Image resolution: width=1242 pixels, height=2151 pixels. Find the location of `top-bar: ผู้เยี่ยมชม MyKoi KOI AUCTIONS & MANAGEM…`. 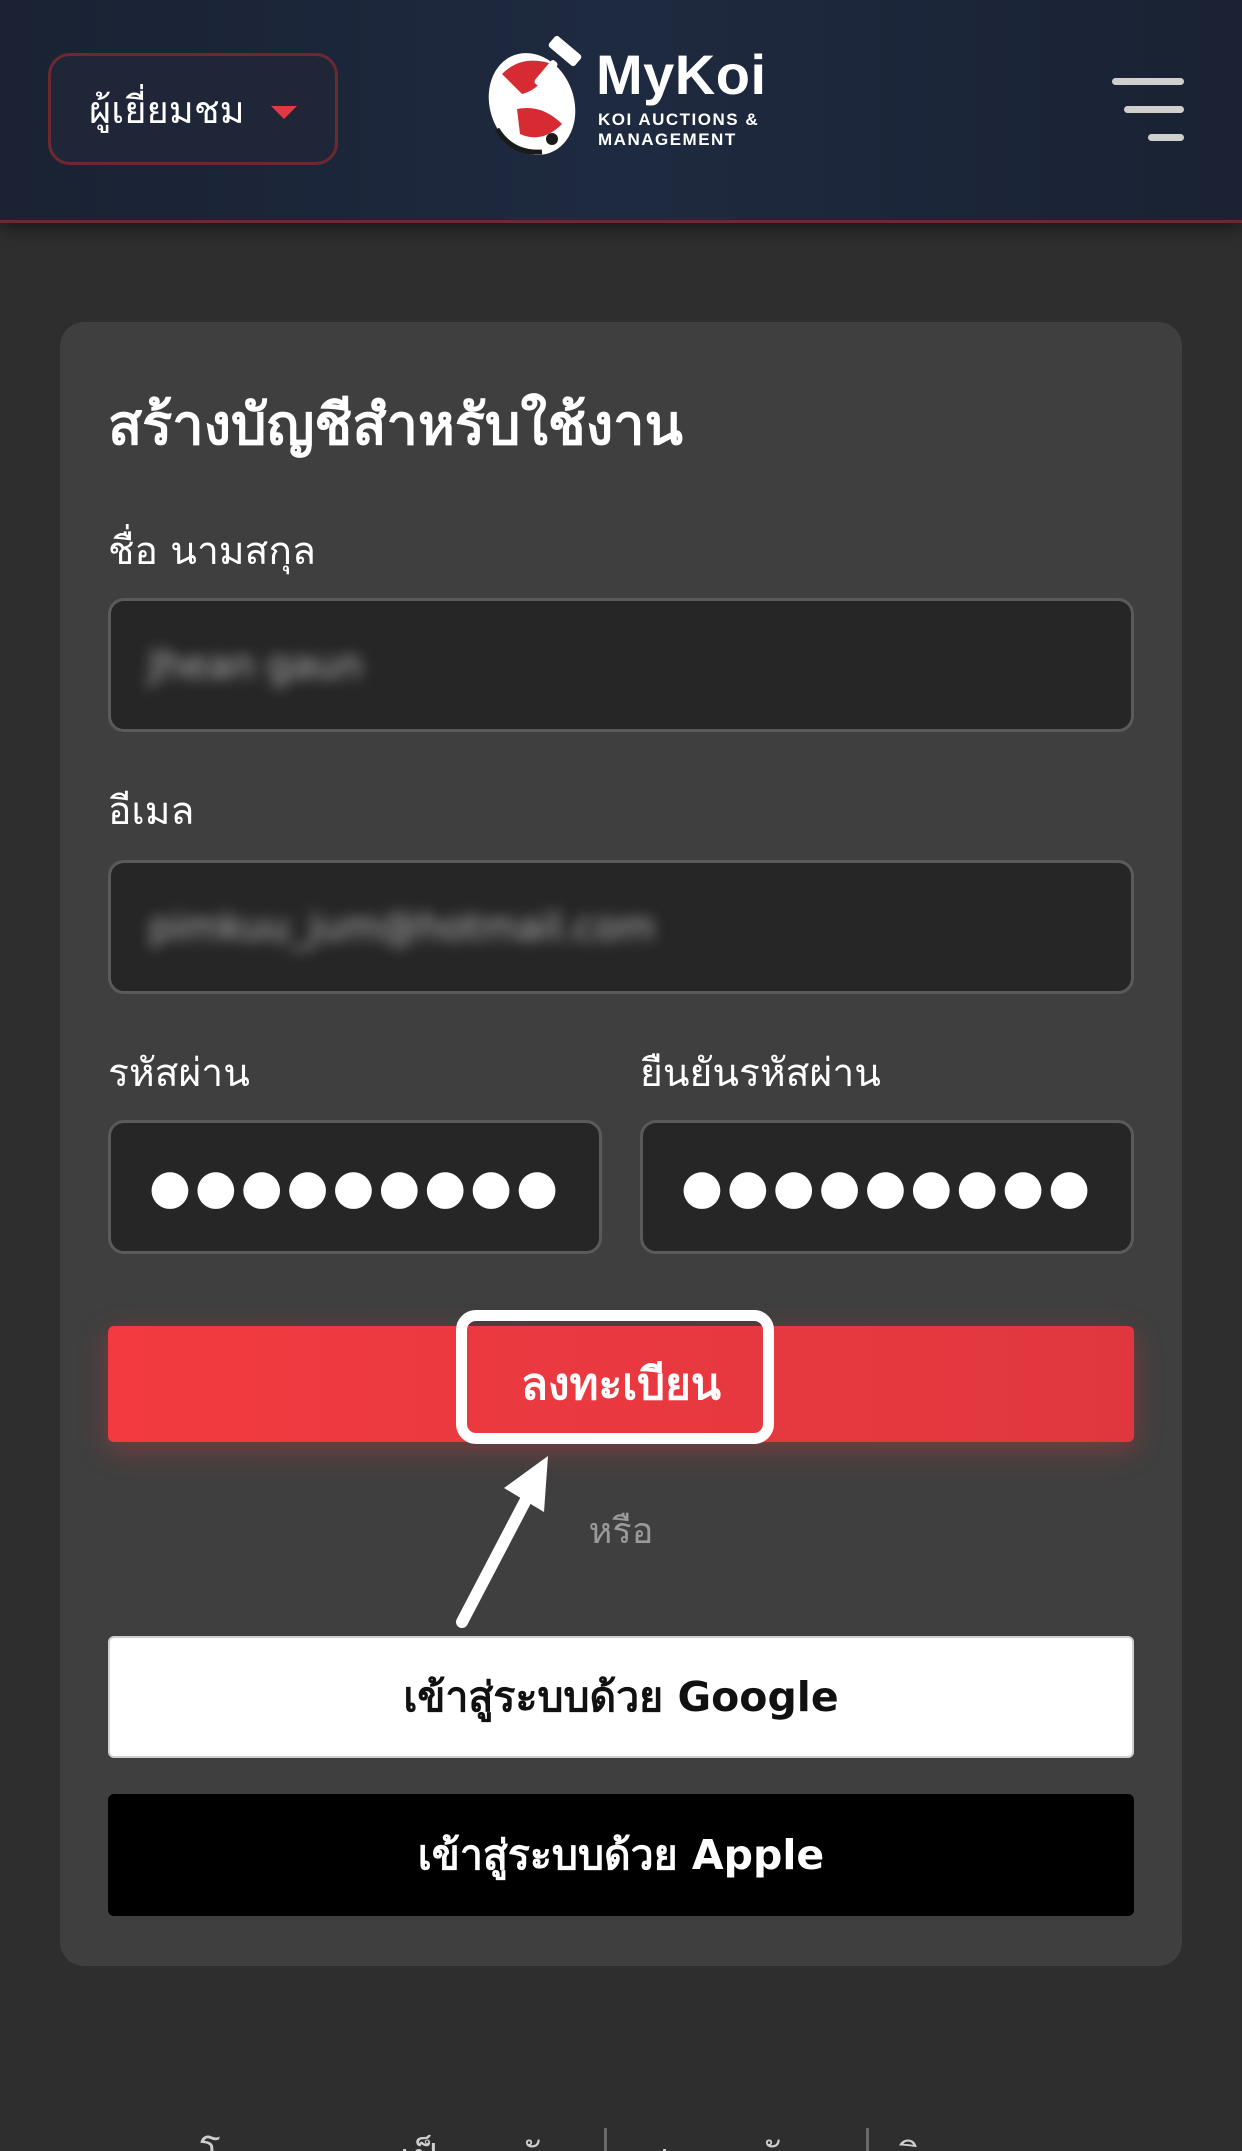

top-bar: ผู้เยี่ยมชม MyKoi KOI AUCTIONS & MANAGEM… is located at coordinates (621, 111).